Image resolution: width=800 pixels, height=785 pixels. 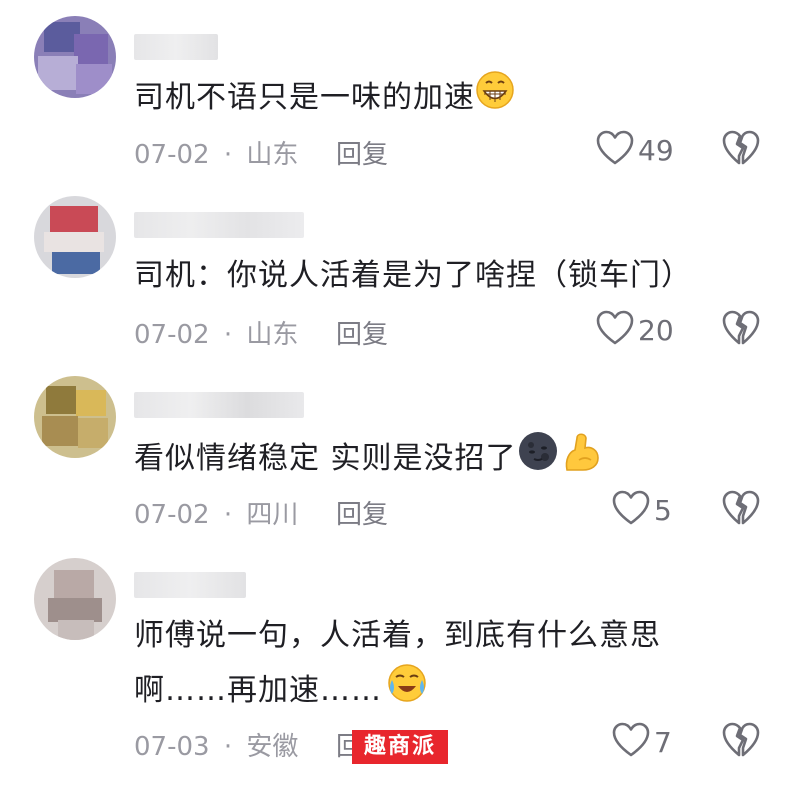 What do you see at coordinates (495, 98) in the screenshot?
I see `grinning-face-icon` at bounding box center [495, 98].